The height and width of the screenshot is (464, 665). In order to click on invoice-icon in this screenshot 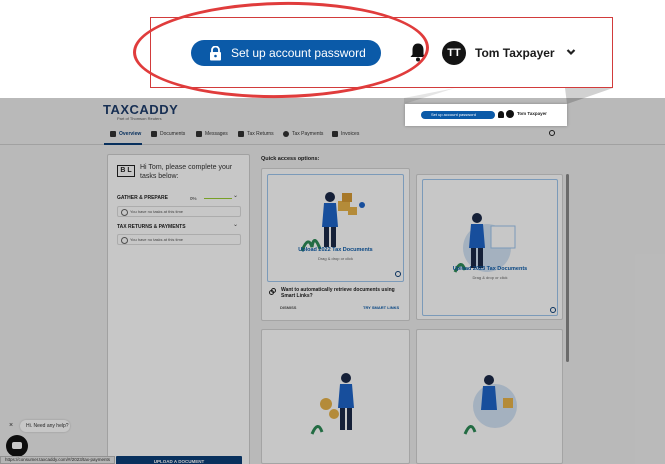, I will do `click(335, 134)`.